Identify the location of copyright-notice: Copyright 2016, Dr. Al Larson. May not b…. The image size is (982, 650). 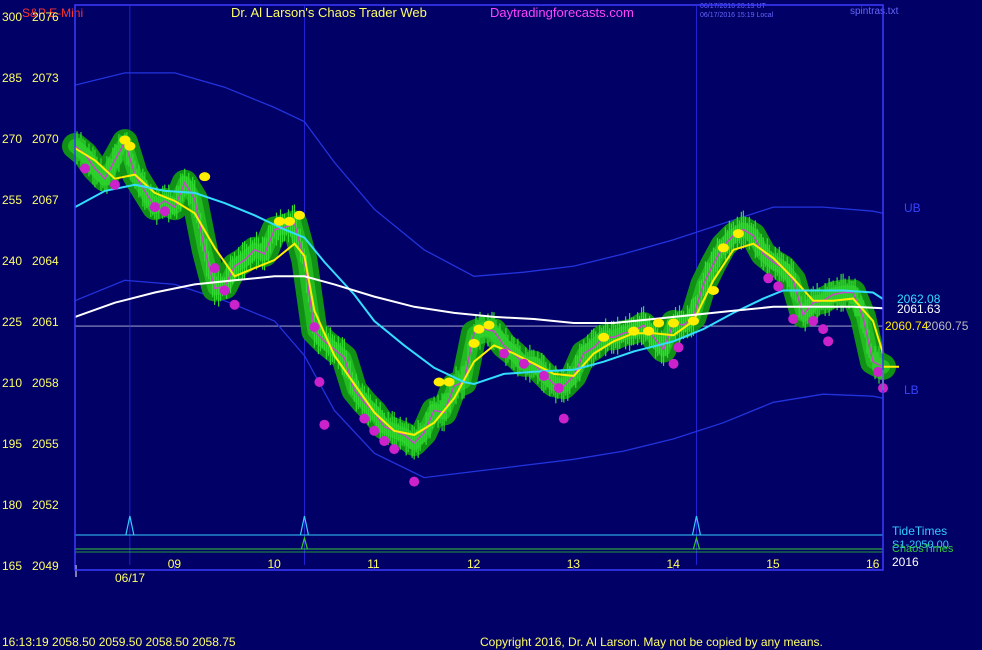
(651, 642).